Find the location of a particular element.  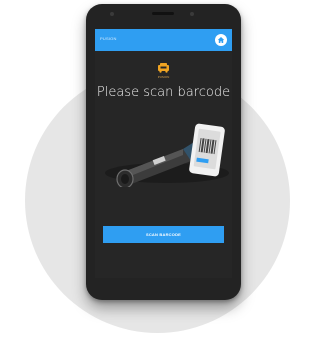

app-bar: PUSION is located at coordinates (163, 40).